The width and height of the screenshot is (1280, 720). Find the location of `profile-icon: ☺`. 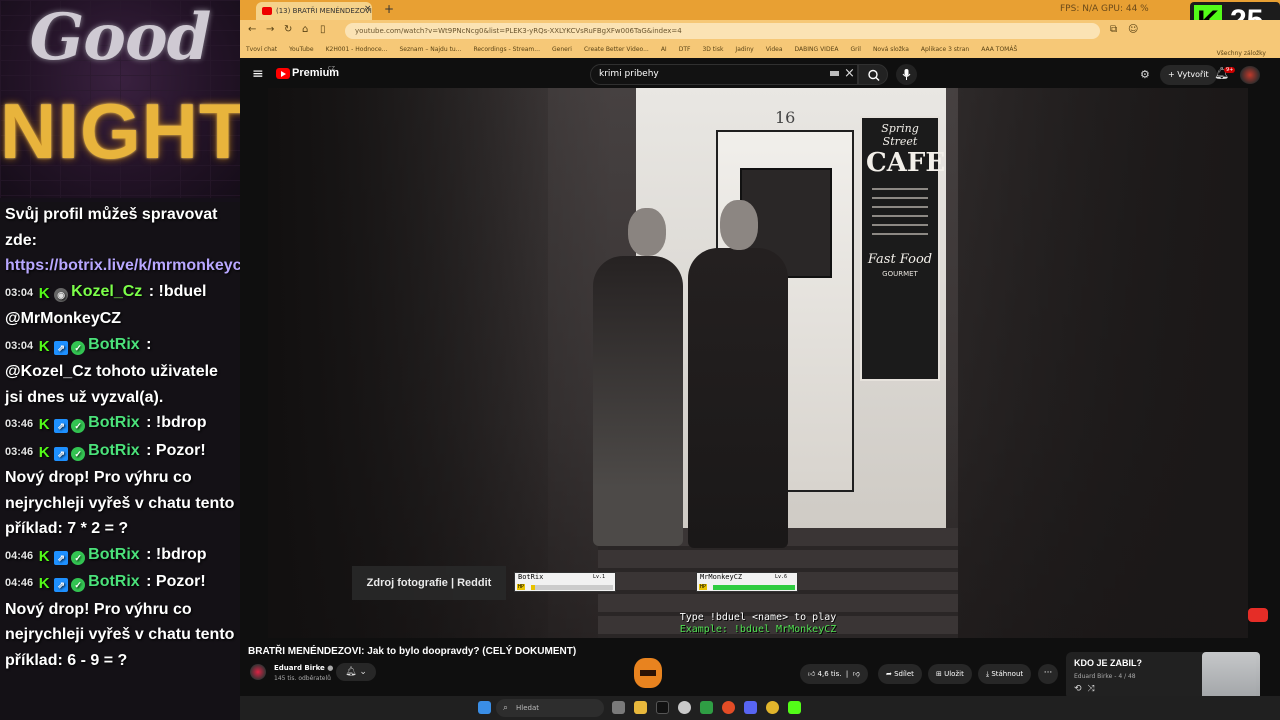

profile-icon: ☺ is located at coordinates (1133, 29).